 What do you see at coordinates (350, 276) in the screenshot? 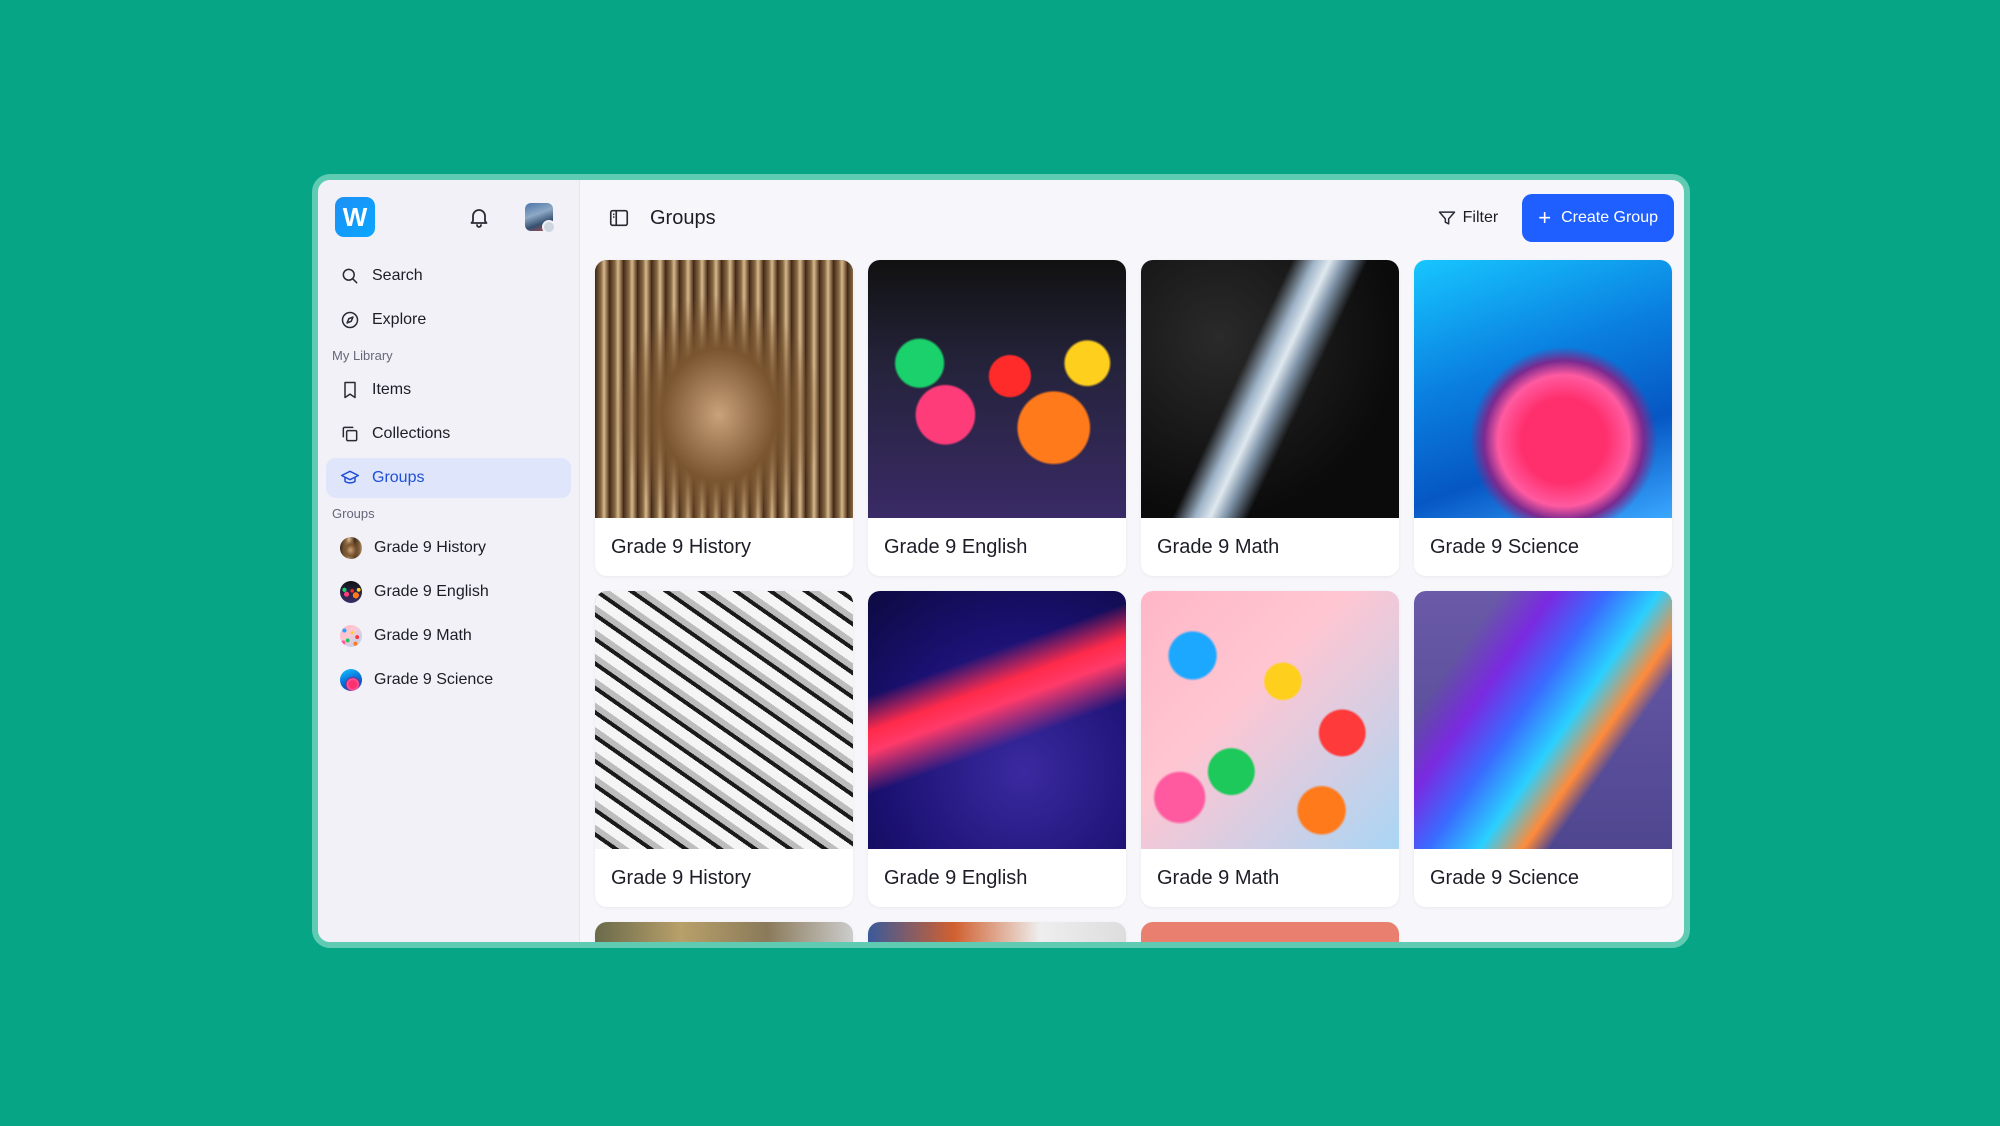
I see `search-icon` at bounding box center [350, 276].